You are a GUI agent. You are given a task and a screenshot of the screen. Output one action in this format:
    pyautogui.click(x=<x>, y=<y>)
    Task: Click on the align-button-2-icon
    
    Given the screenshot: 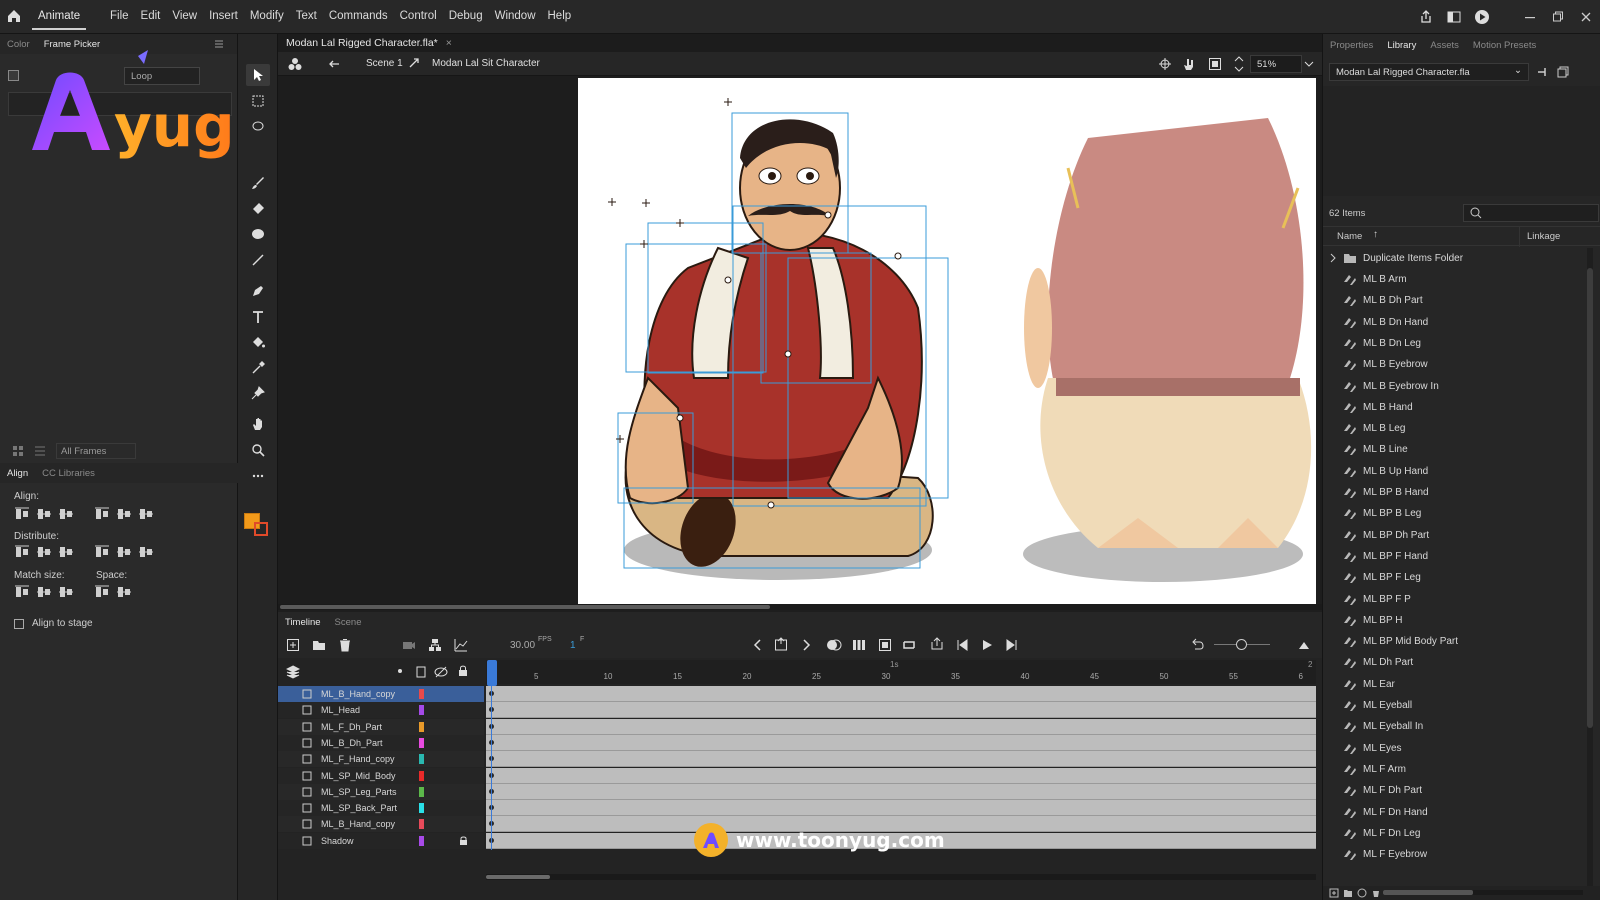 What is the action you would take?
    pyautogui.click(x=44, y=514)
    